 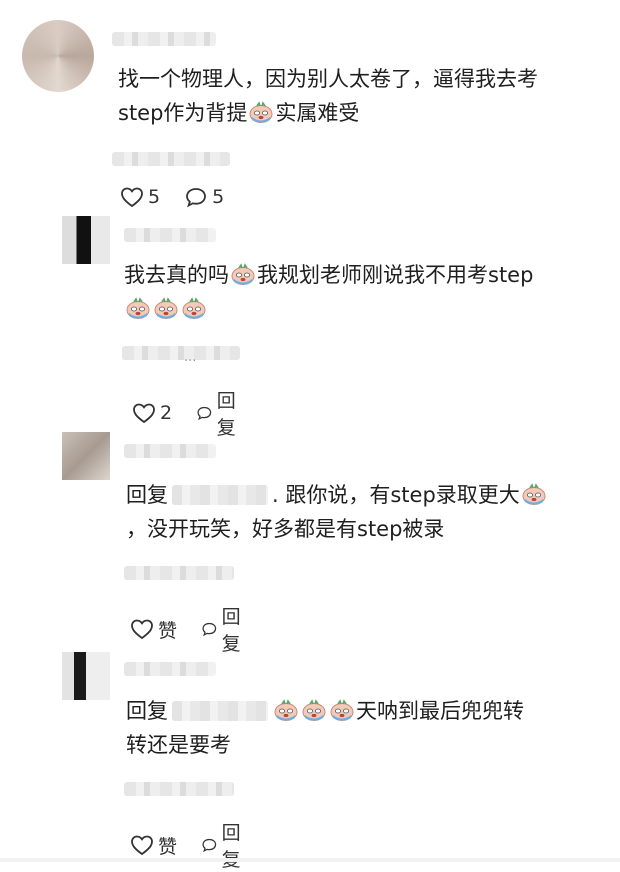 I want to click on reply-count: 5, so click(x=218, y=197).